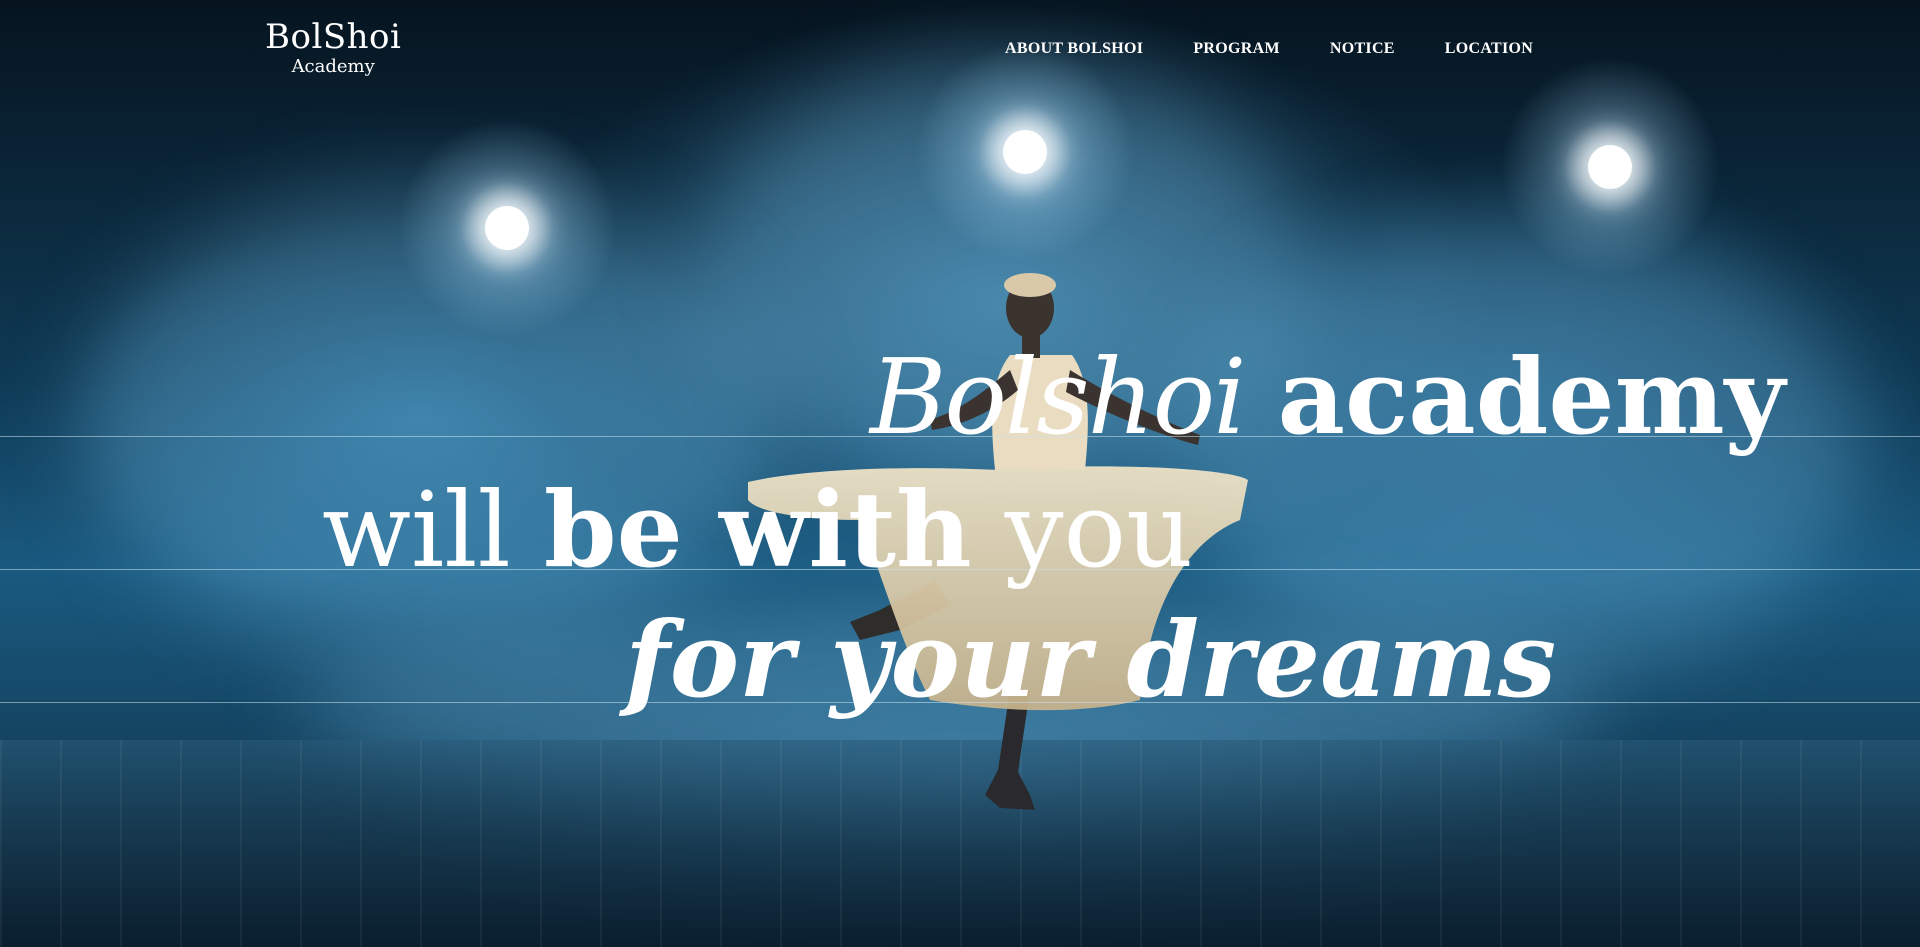  I want to click on logo-subtitle: Academy, so click(333, 66).